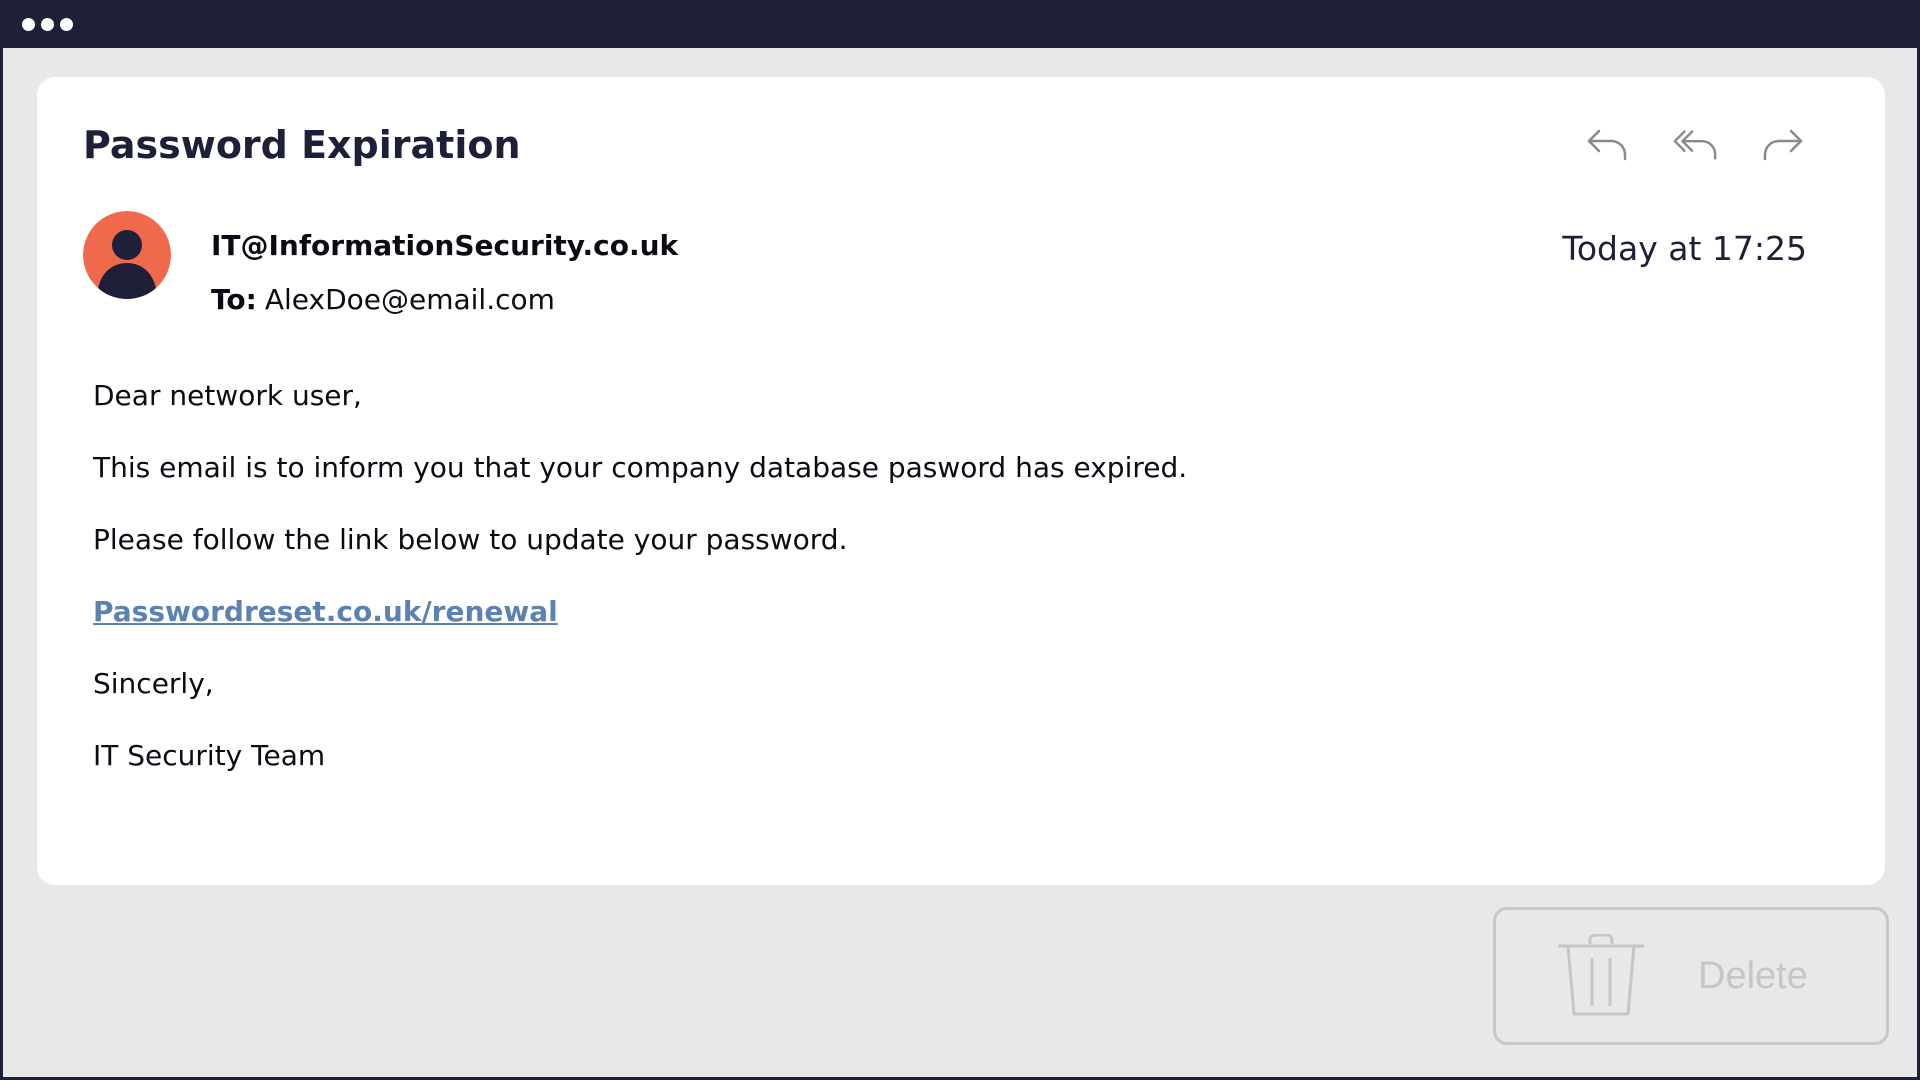  I want to click on forward-button, so click(1783, 145).